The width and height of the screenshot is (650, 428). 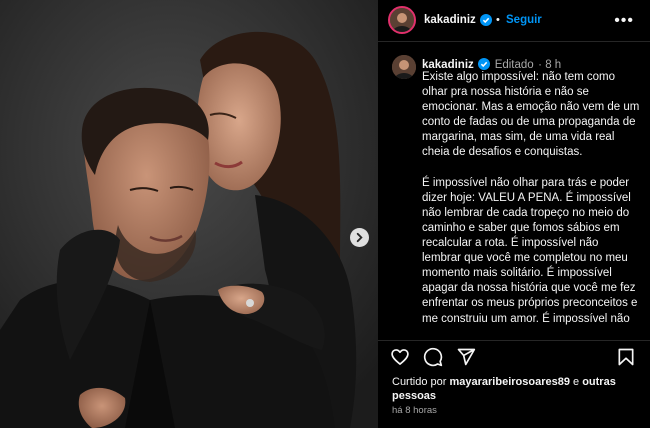 I want to click on heart-icon, so click(x=400, y=357).